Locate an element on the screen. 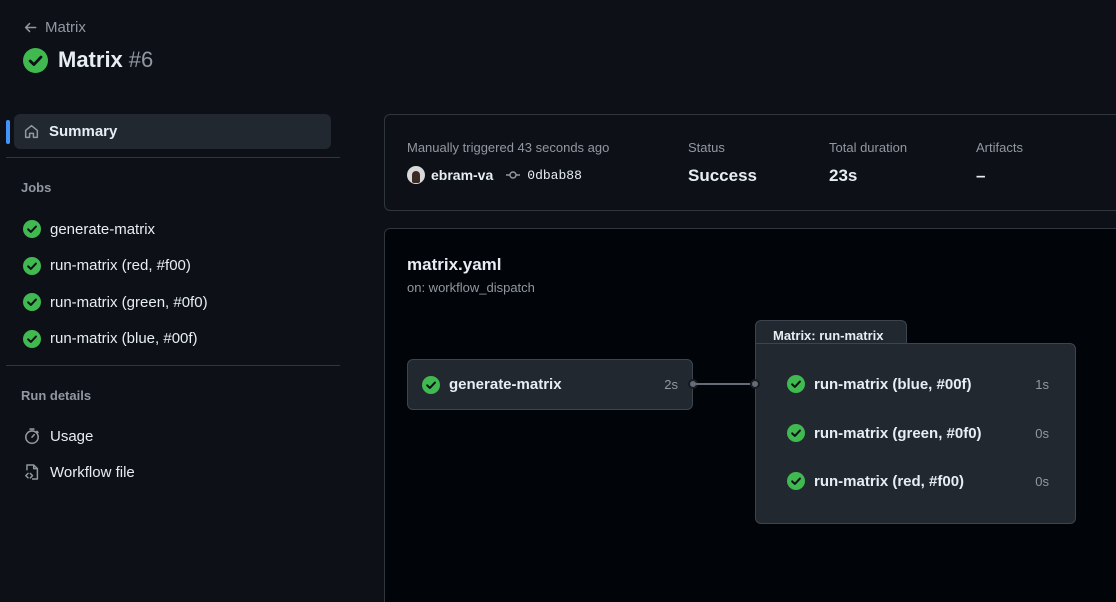  sidebar-item-workflow-file: Workflow file is located at coordinates (173, 472).